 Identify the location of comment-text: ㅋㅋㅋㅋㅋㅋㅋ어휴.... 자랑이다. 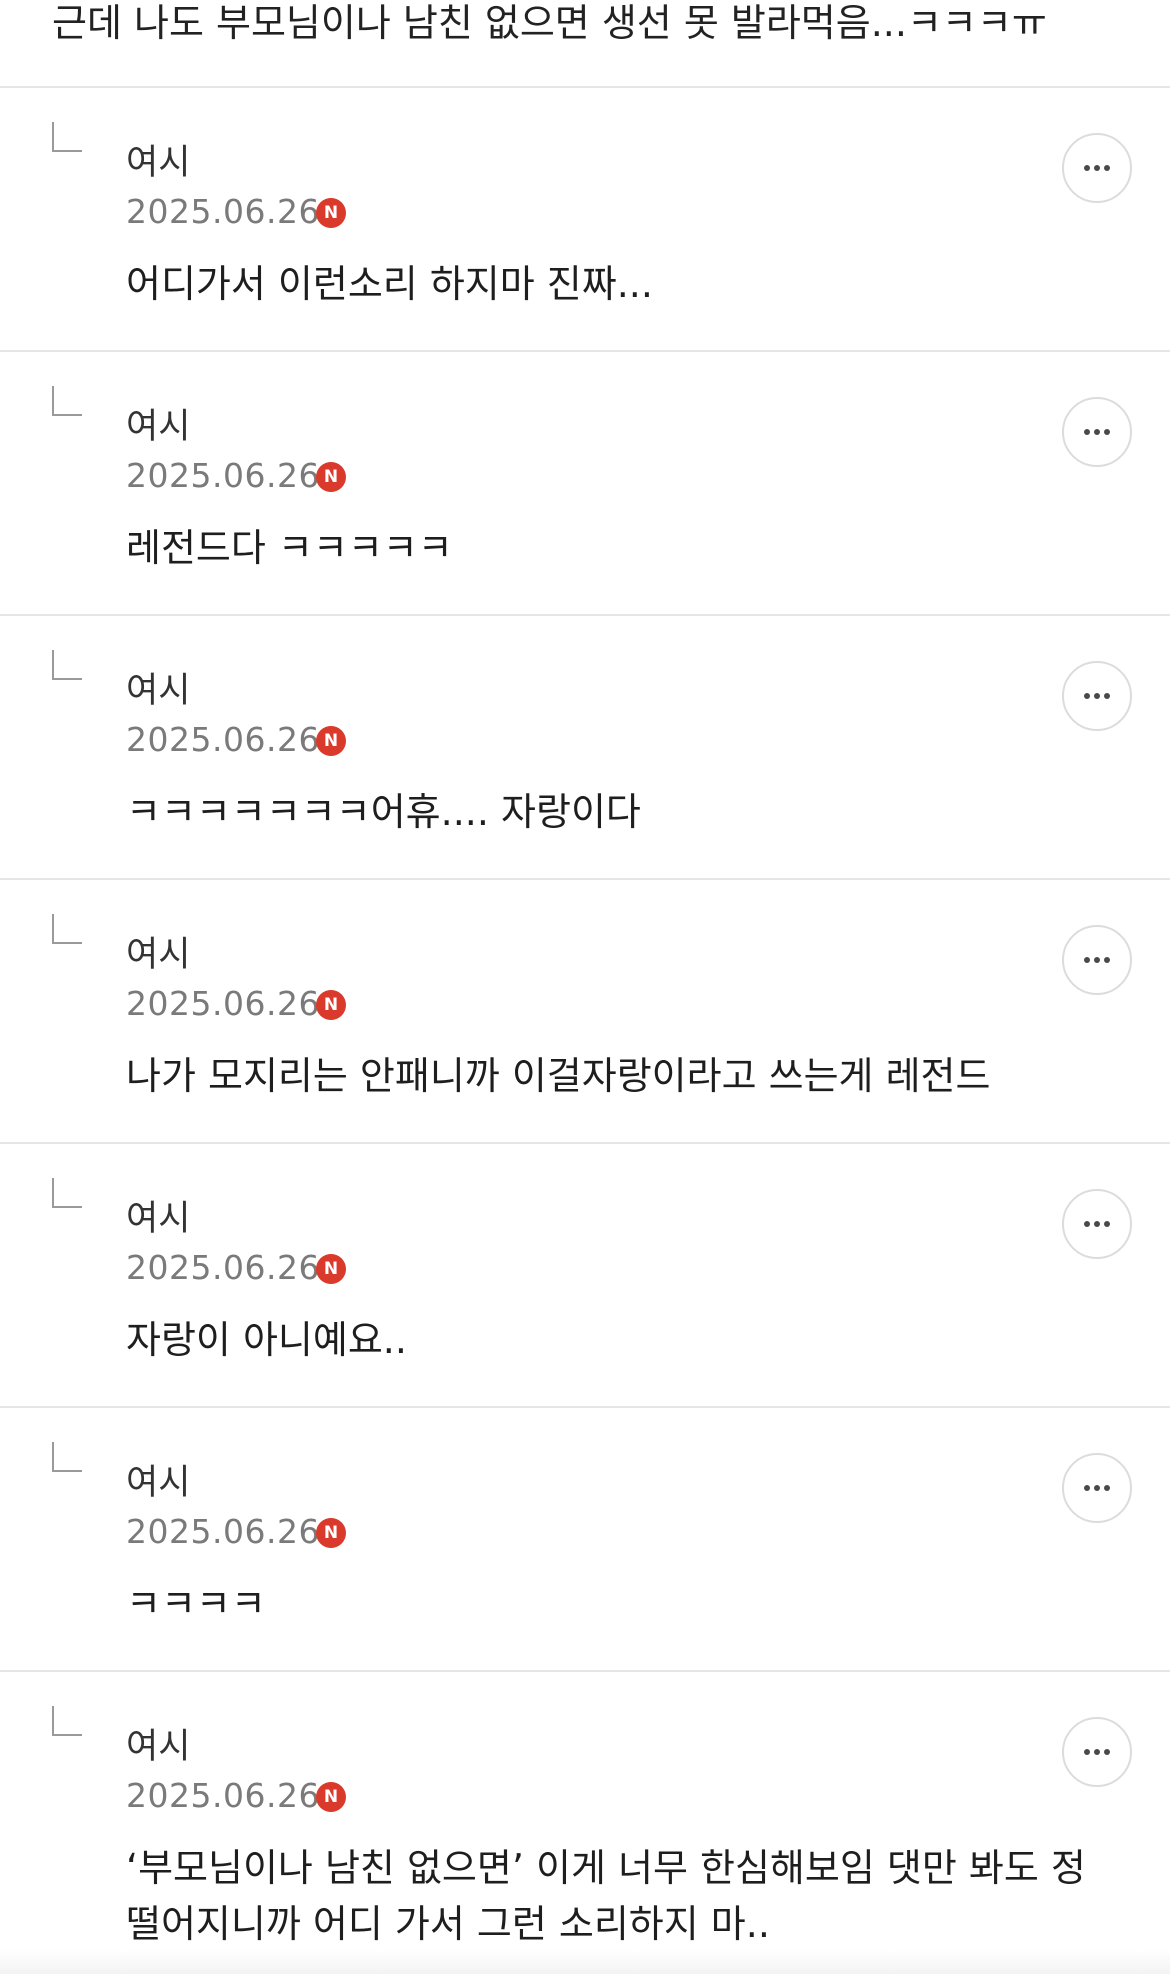
(383, 812).